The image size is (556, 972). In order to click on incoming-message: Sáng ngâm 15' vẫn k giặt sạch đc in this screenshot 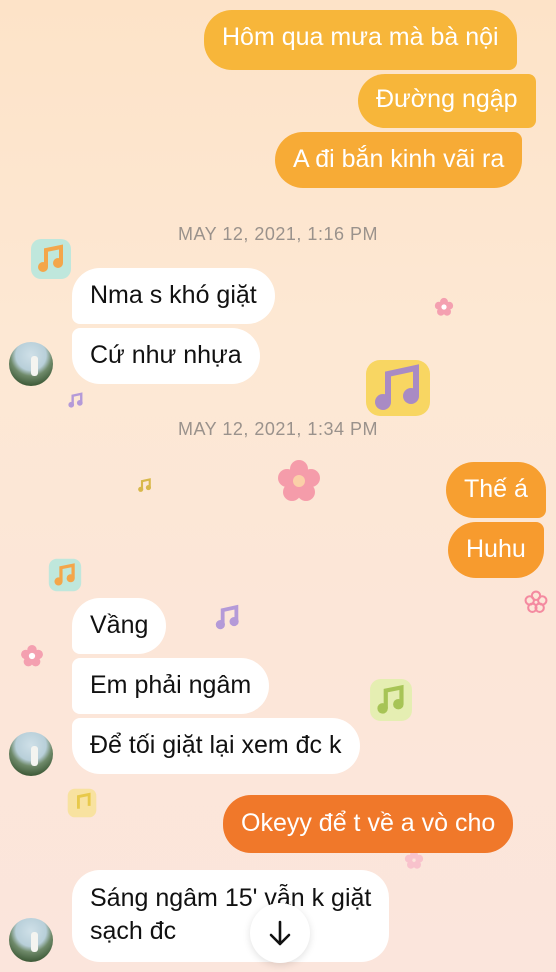, I will do `click(231, 916)`.